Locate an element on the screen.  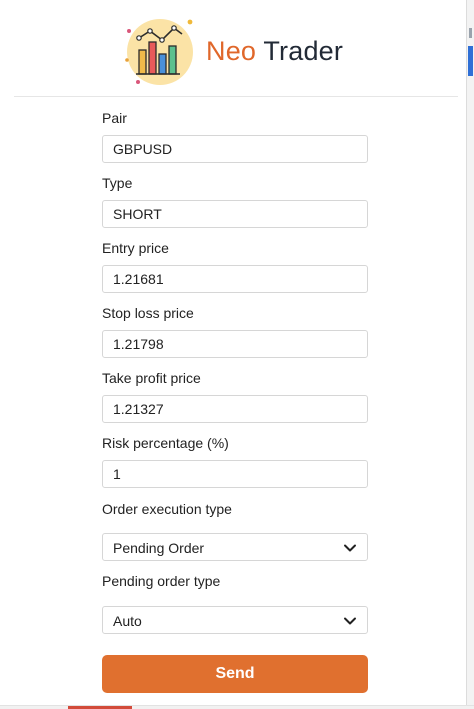
brand-title-first: Neo is located at coordinates (231, 51).